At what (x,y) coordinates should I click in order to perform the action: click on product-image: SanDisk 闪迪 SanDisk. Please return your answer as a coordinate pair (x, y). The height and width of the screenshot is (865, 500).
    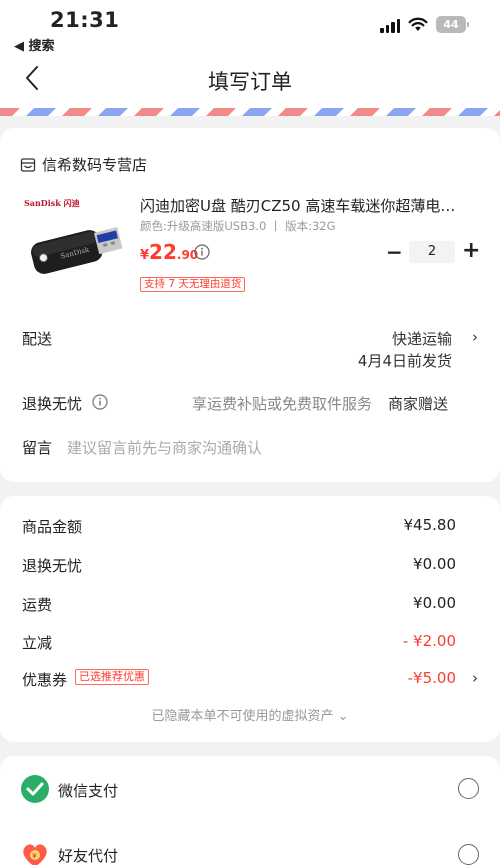
    Looking at the image, I should click on (75, 244).